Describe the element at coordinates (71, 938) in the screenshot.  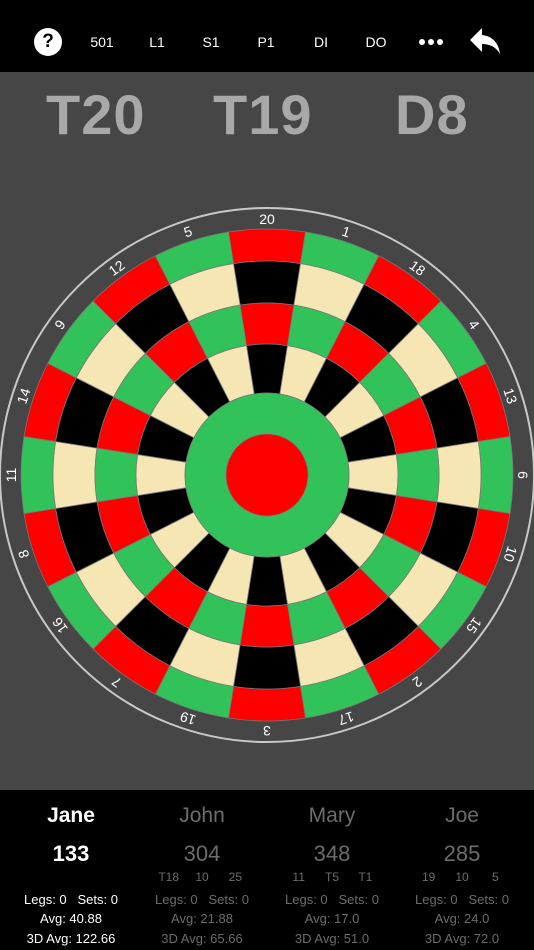
I see `three-dart-average: 3D Avg: 122.66` at that location.